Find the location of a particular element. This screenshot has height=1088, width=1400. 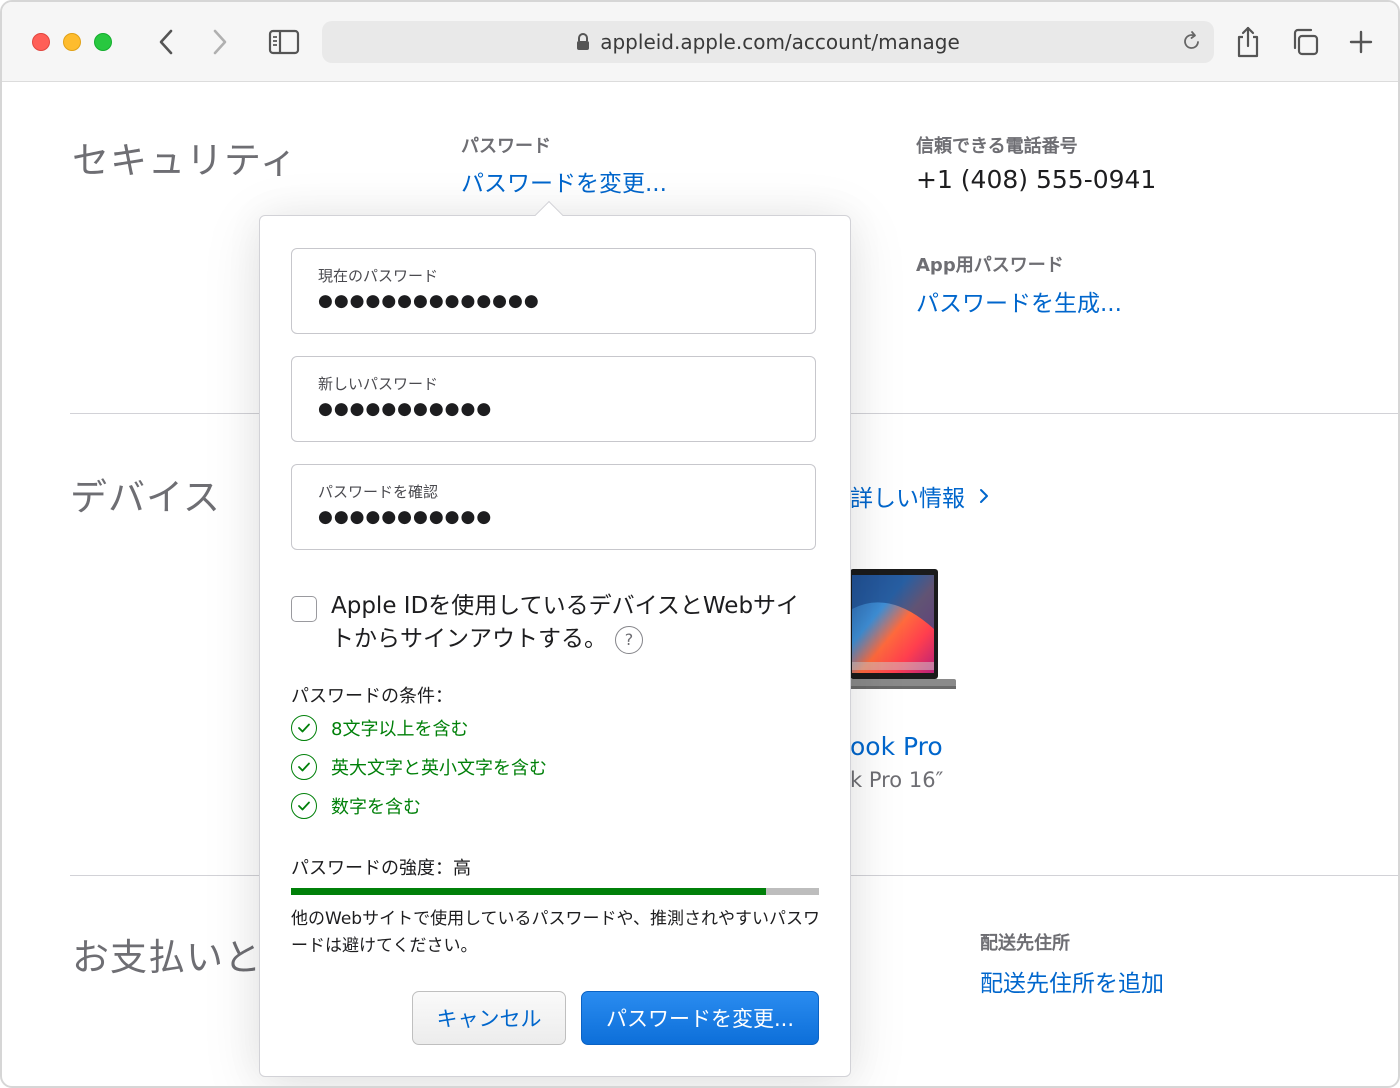

security-title: セキュリティ is located at coordinates (185, 160).